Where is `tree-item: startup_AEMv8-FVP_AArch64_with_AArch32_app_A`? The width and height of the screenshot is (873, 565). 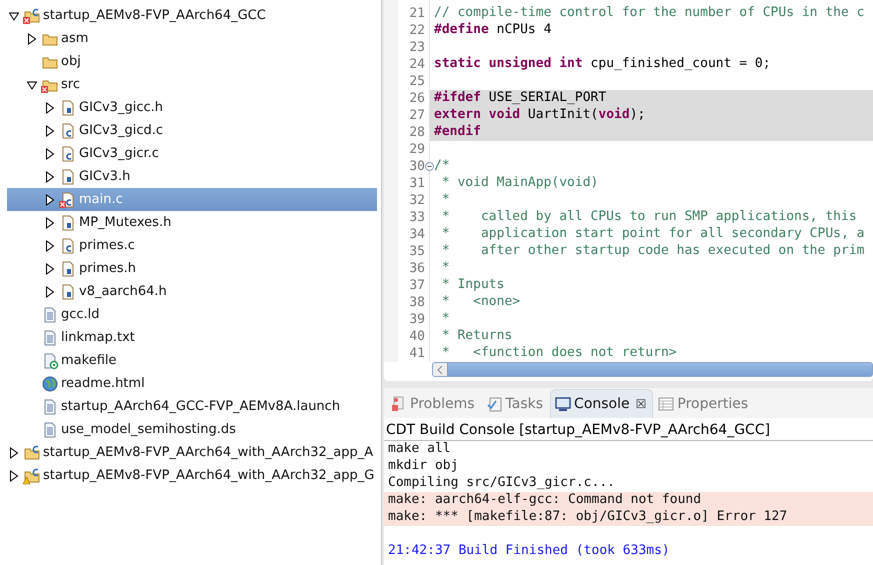
tree-item: startup_AEMv8-FVP_AArch64_with_AArch32_app_A is located at coordinates (192, 452).